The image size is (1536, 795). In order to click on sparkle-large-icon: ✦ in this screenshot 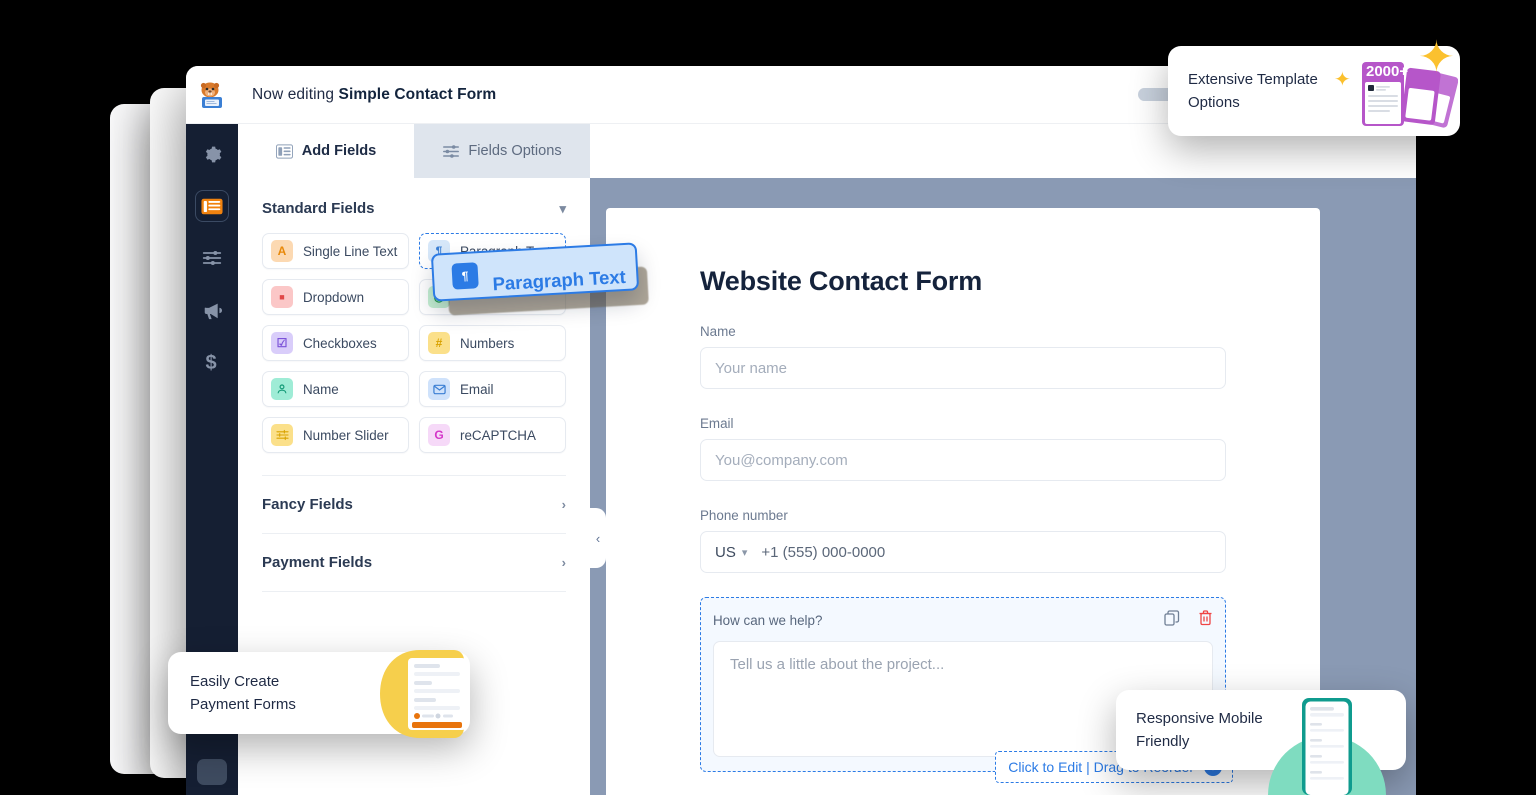, I will do `click(1436, 57)`.